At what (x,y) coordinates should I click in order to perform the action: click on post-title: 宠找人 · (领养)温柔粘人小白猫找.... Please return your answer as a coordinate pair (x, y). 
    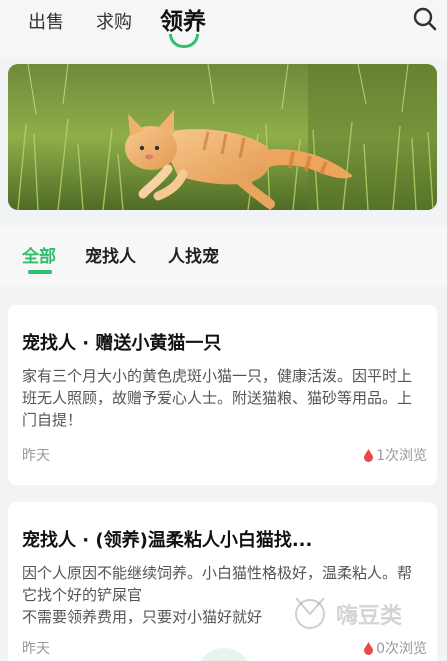
    Looking at the image, I should click on (167, 540).